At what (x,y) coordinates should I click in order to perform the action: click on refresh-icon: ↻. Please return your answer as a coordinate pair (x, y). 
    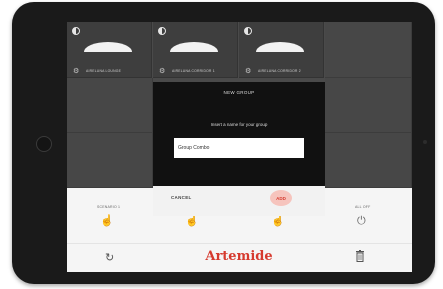
    Looking at the image, I should click on (109, 257).